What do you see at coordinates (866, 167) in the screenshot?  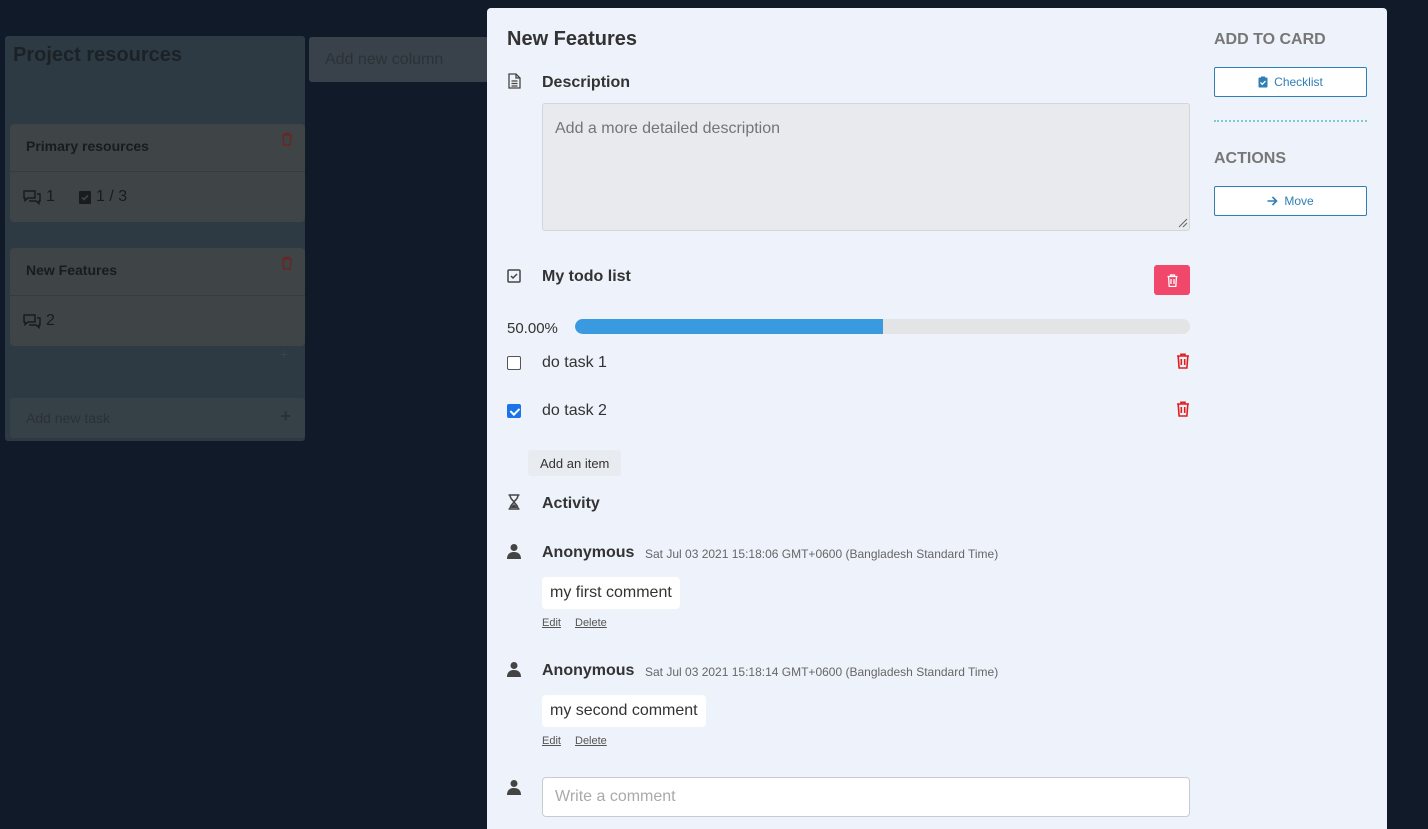 I see `description-textarea` at bounding box center [866, 167].